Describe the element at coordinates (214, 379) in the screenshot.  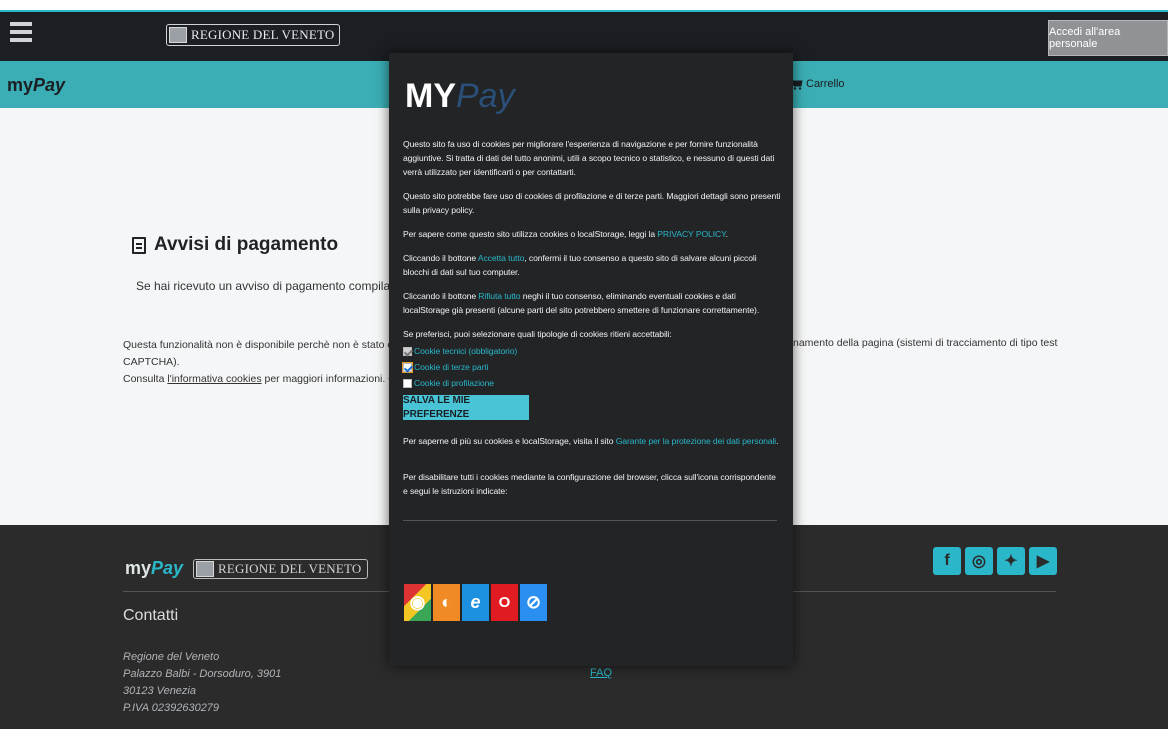
I see `cookie-policy-link: l'informativa cookies` at that location.